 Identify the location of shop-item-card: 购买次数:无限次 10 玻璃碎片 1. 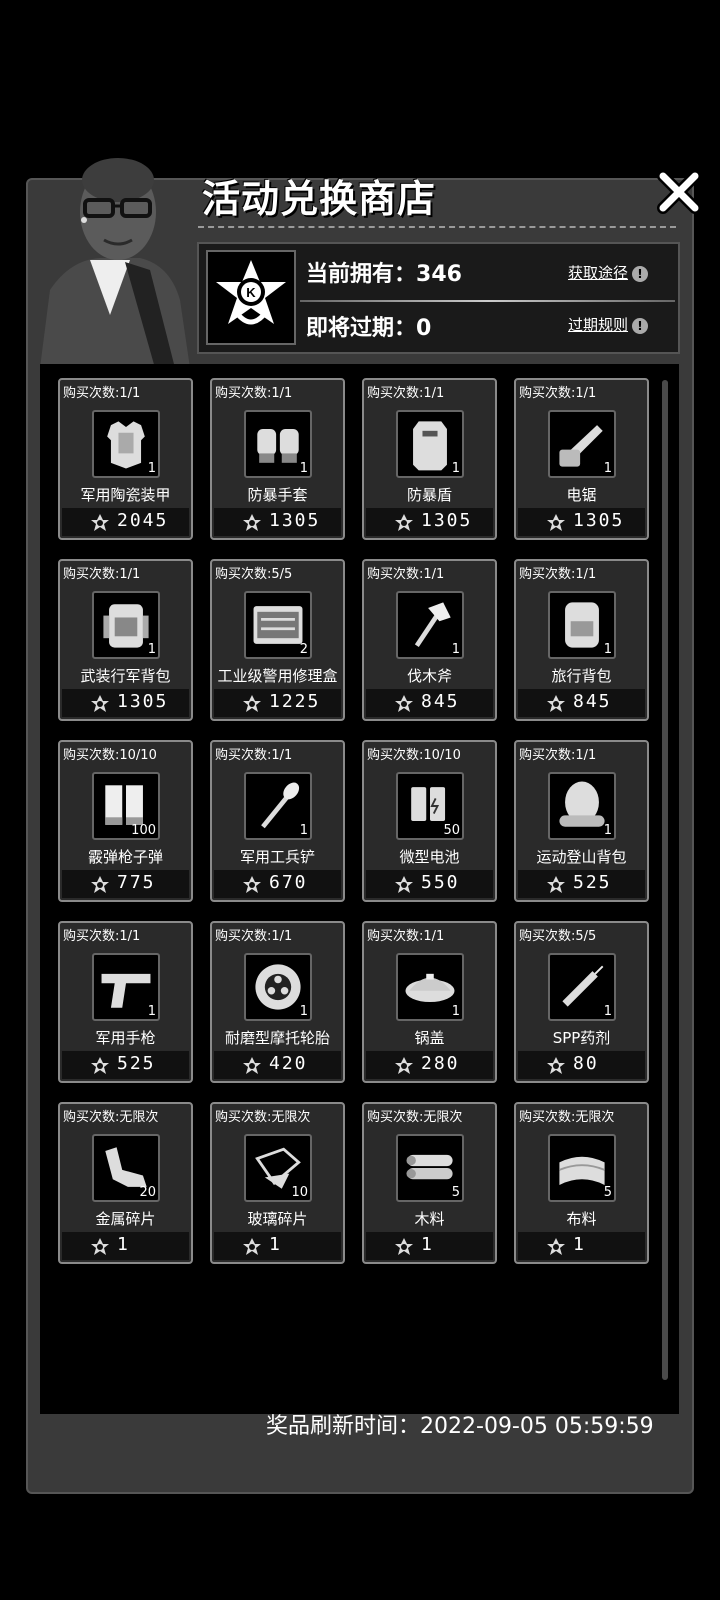
(277, 1183).